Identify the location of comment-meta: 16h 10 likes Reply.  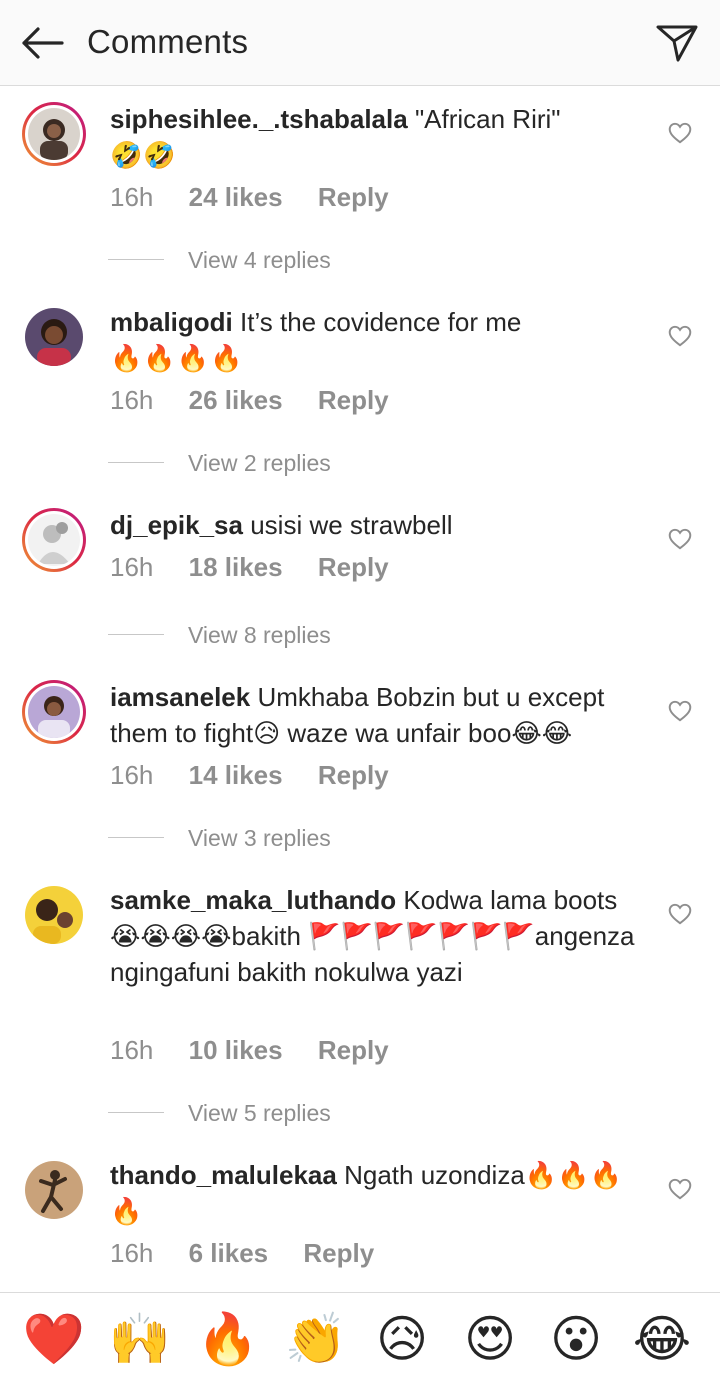
(263, 1050).